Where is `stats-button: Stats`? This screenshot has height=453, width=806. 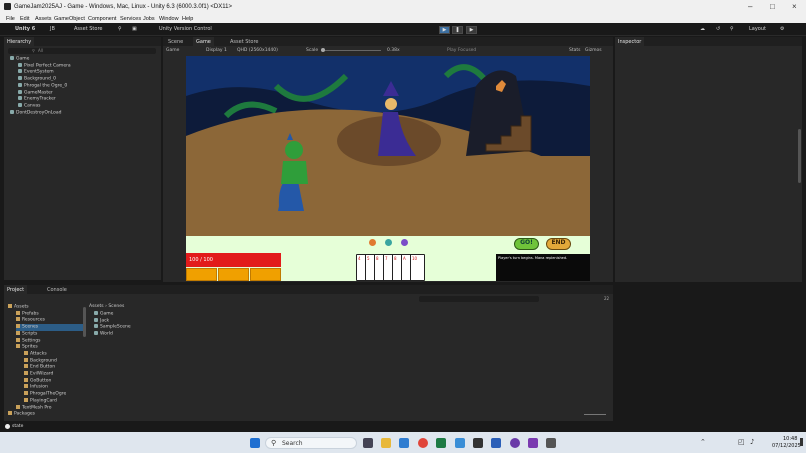 stats-button: Stats is located at coordinates (575, 50).